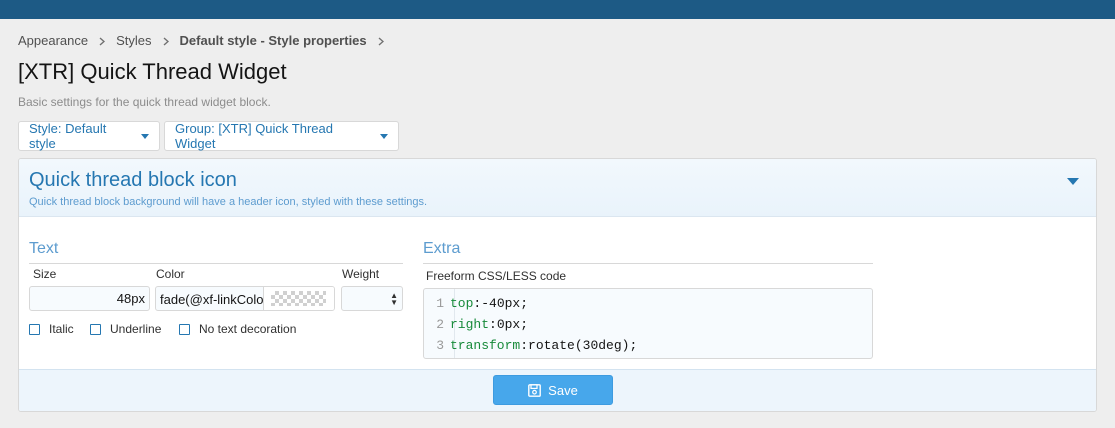 The height and width of the screenshot is (428, 1115). I want to click on breadcrumb-item-appearance: Appearance, so click(53, 40).